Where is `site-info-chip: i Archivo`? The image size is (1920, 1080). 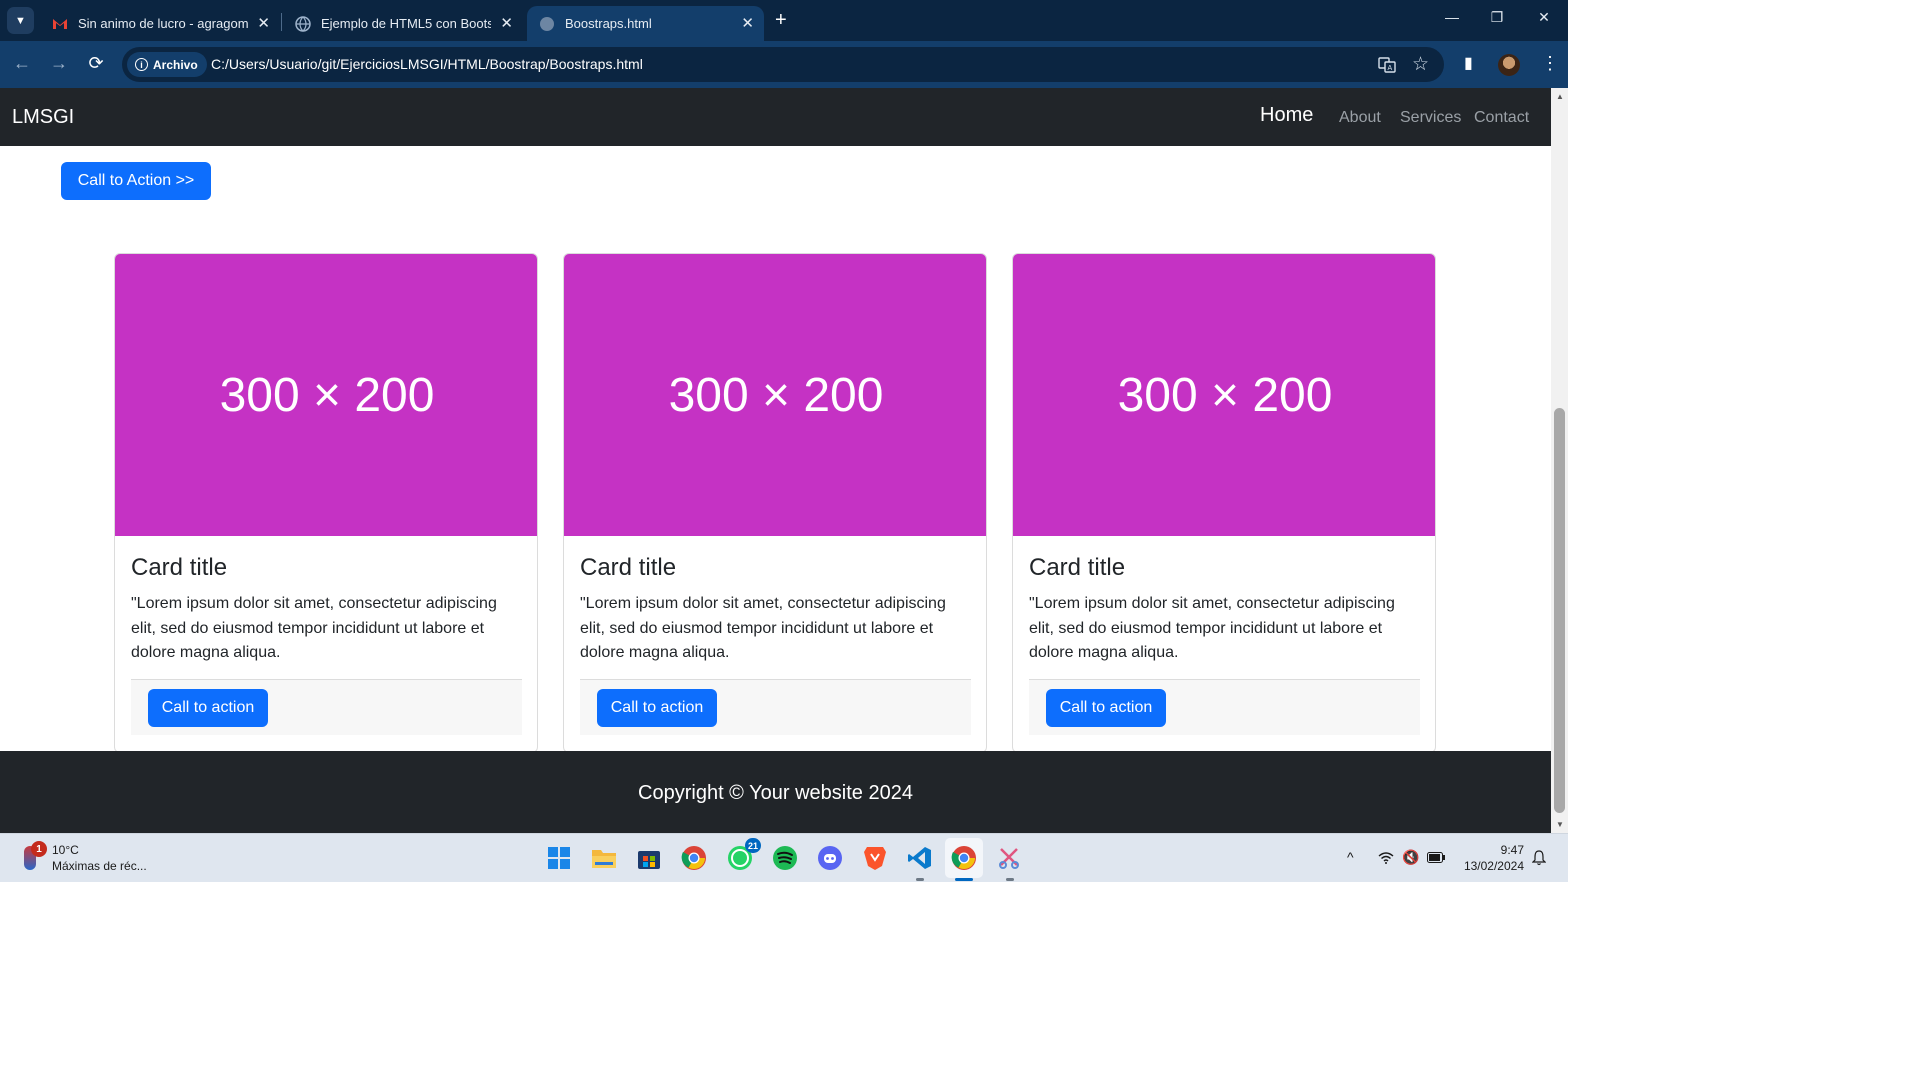 site-info-chip: i Archivo is located at coordinates (167, 64).